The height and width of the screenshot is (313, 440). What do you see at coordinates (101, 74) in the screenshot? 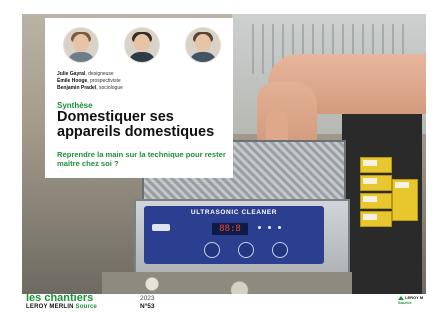
I see `author-role: designeuse` at bounding box center [101, 74].